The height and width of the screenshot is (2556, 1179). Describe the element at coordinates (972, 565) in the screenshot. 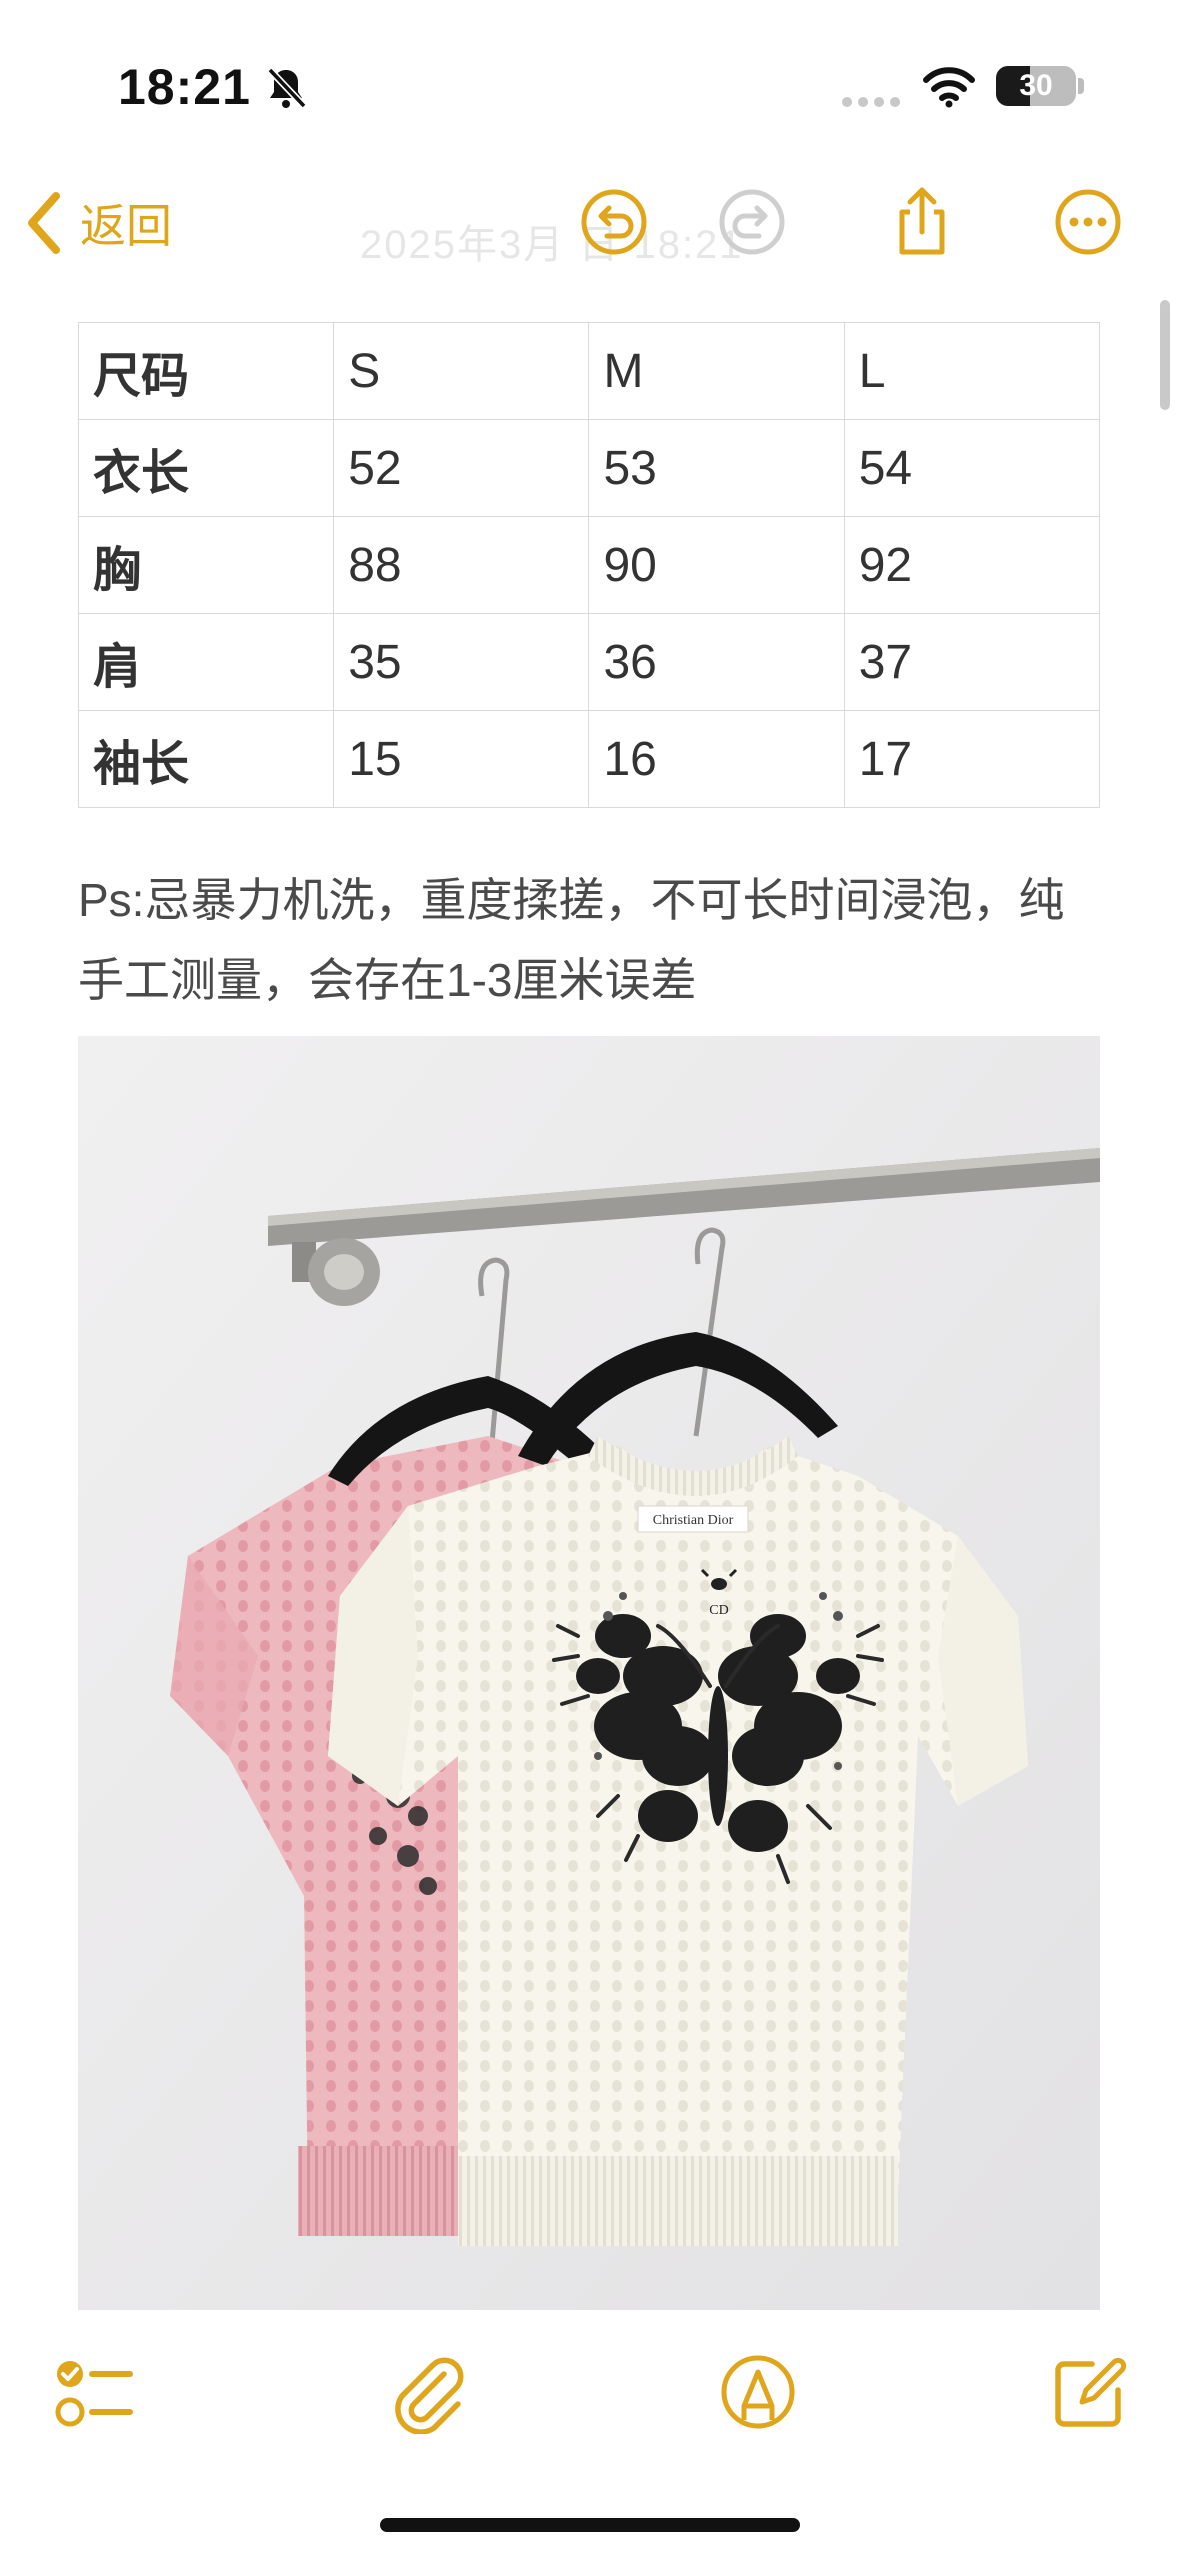

I see `table-cell: 92` at that location.